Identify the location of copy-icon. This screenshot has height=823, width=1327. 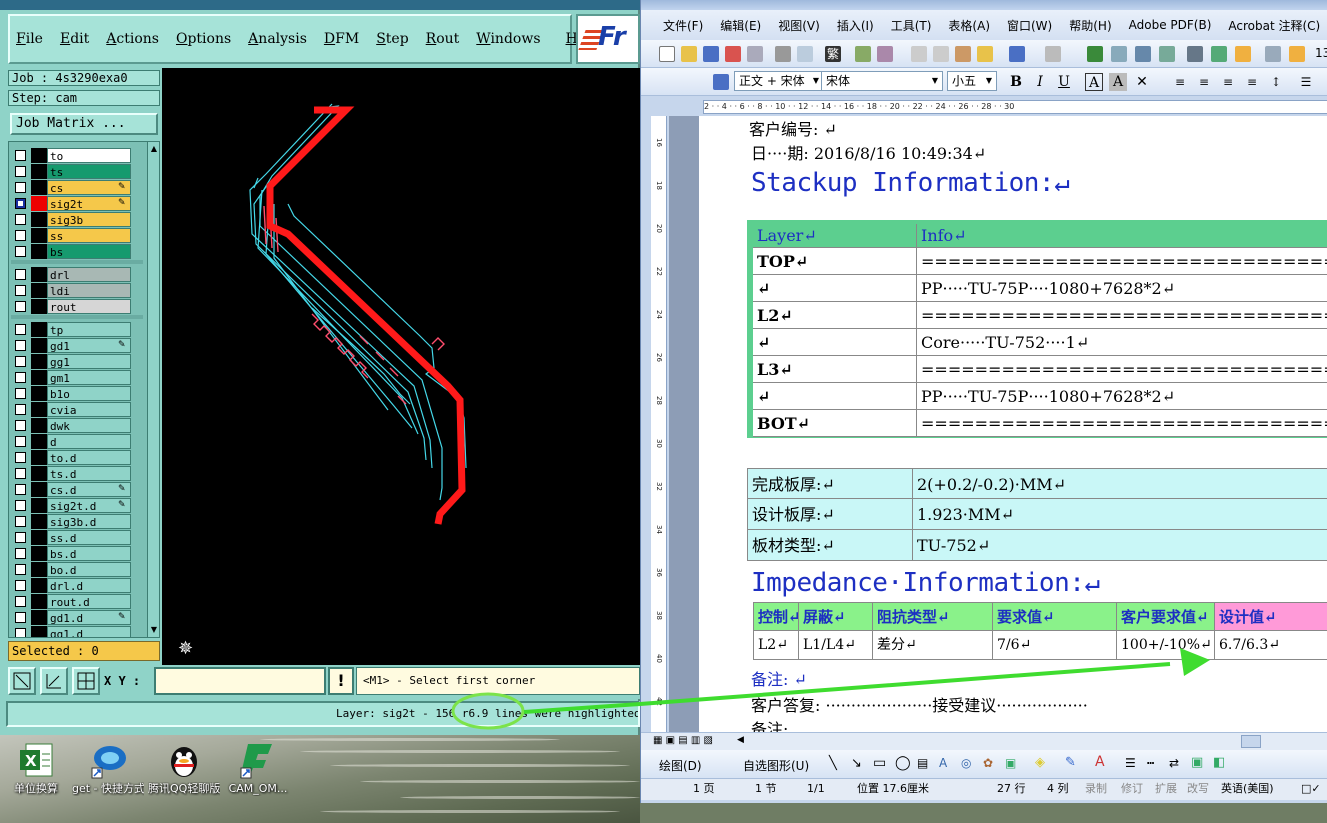
(941, 54).